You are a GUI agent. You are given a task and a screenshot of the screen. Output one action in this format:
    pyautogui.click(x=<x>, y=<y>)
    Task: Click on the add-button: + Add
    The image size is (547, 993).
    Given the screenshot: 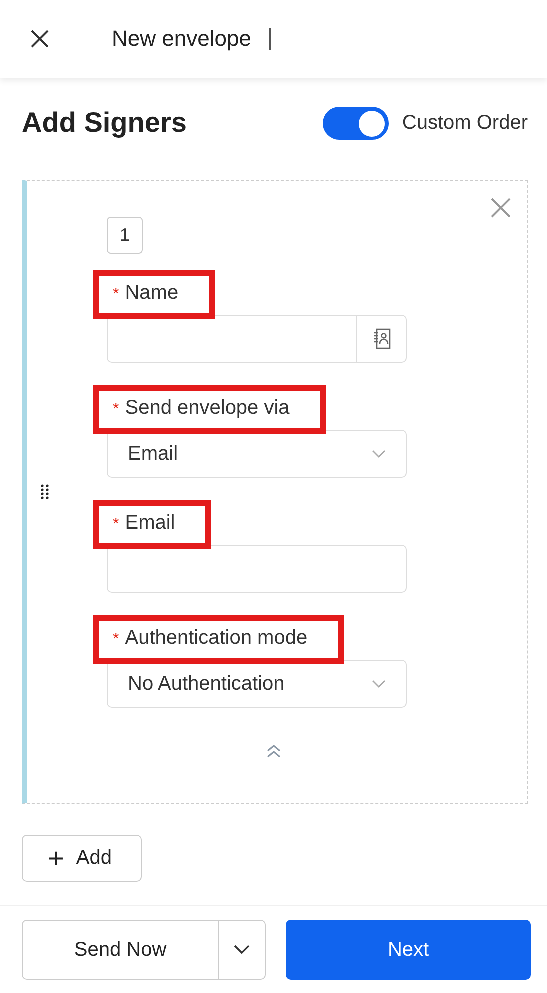 What is the action you would take?
    pyautogui.click(x=82, y=858)
    